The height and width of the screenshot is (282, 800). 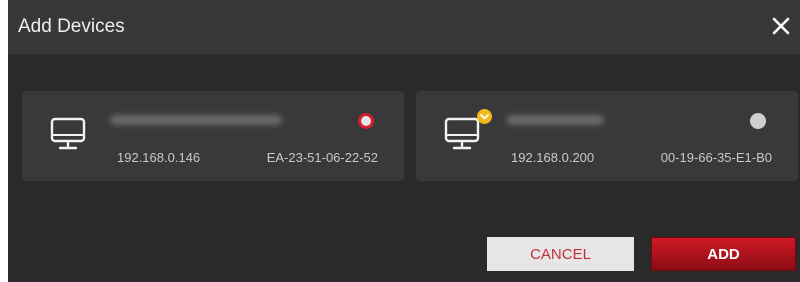 What do you see at coordinates (159, 157) in the screenshot?
I see `device-ip: 192.168.0.146` at bounding box center [159, 157].